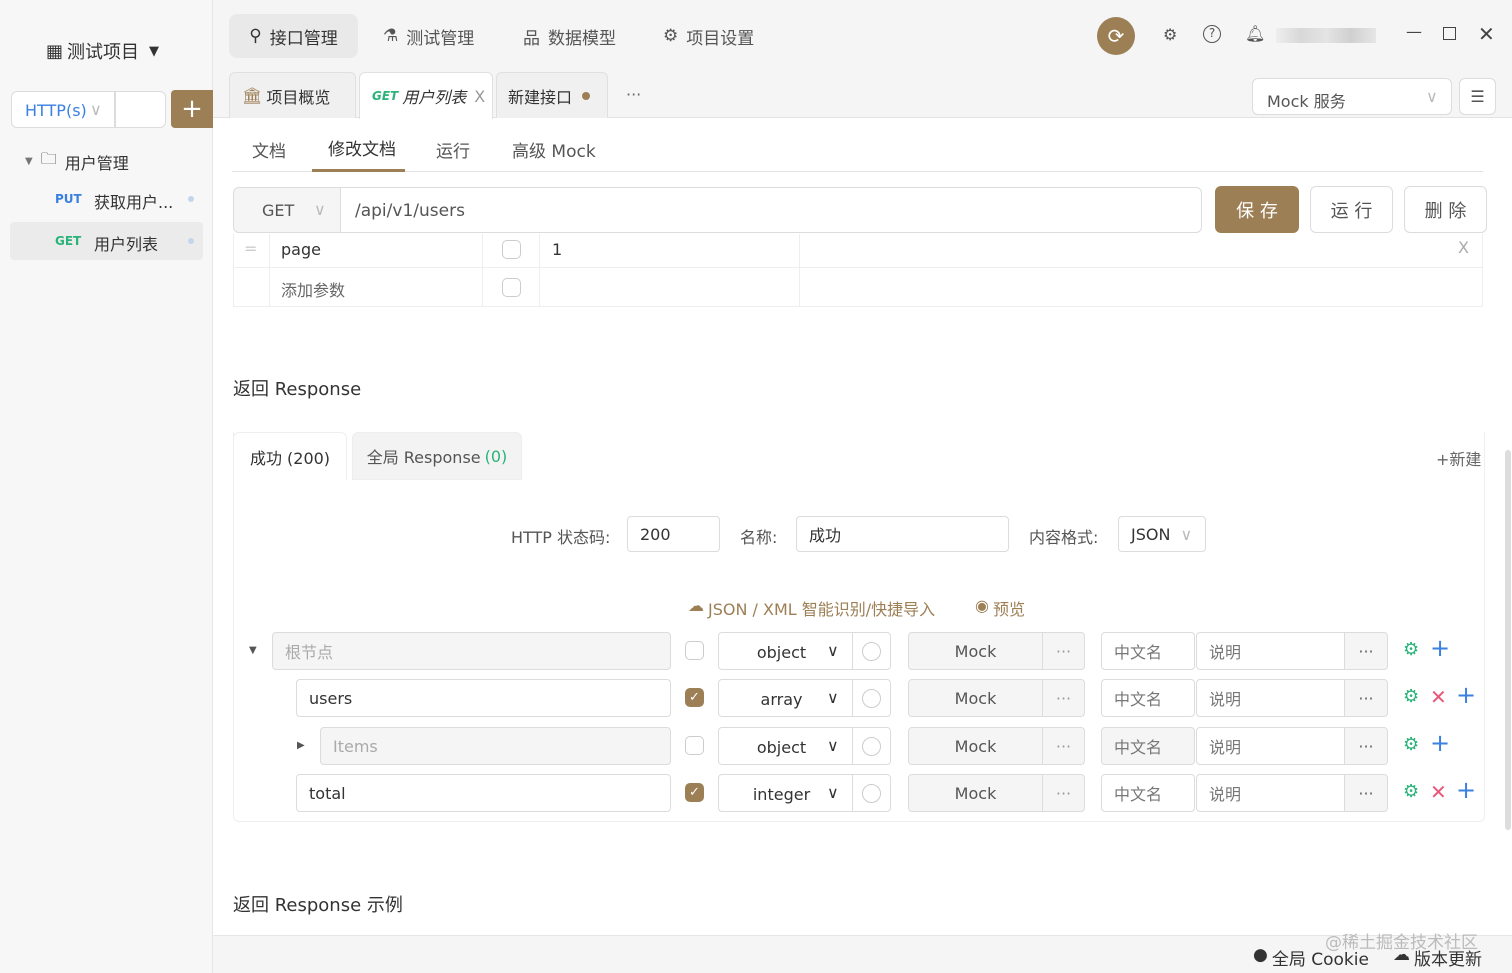 The width and height of the screenshot is (1512, 973). I want to click on drag-handle-icon: =, so click(250, 248).